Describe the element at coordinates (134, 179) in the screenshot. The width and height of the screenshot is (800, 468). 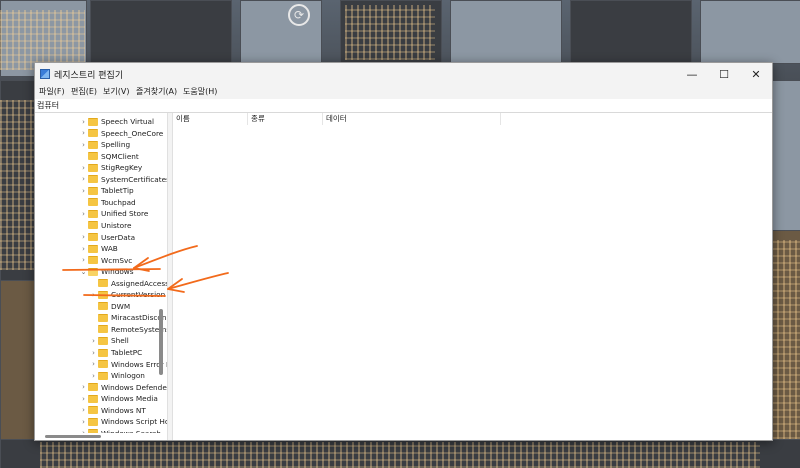
I see `tree-item-label: SystemCertificates` at that location.